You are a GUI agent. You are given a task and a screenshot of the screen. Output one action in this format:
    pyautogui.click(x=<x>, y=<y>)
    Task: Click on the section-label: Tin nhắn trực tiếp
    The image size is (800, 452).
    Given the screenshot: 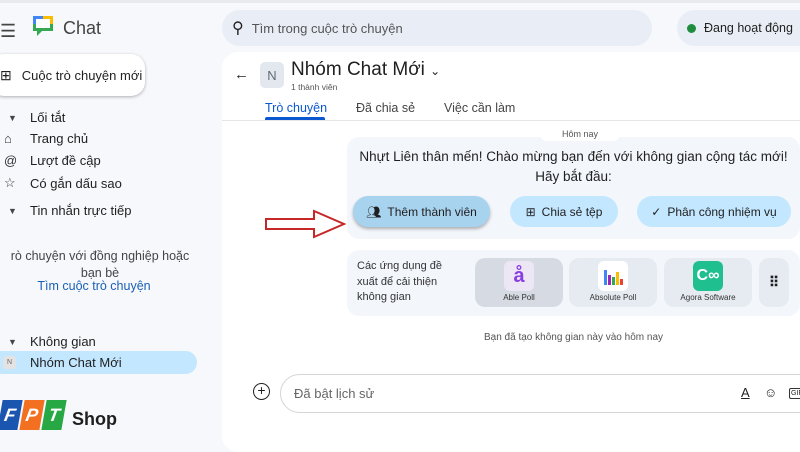 What is the action you would take?
    pyautogui.click(x=81, y=210)
    